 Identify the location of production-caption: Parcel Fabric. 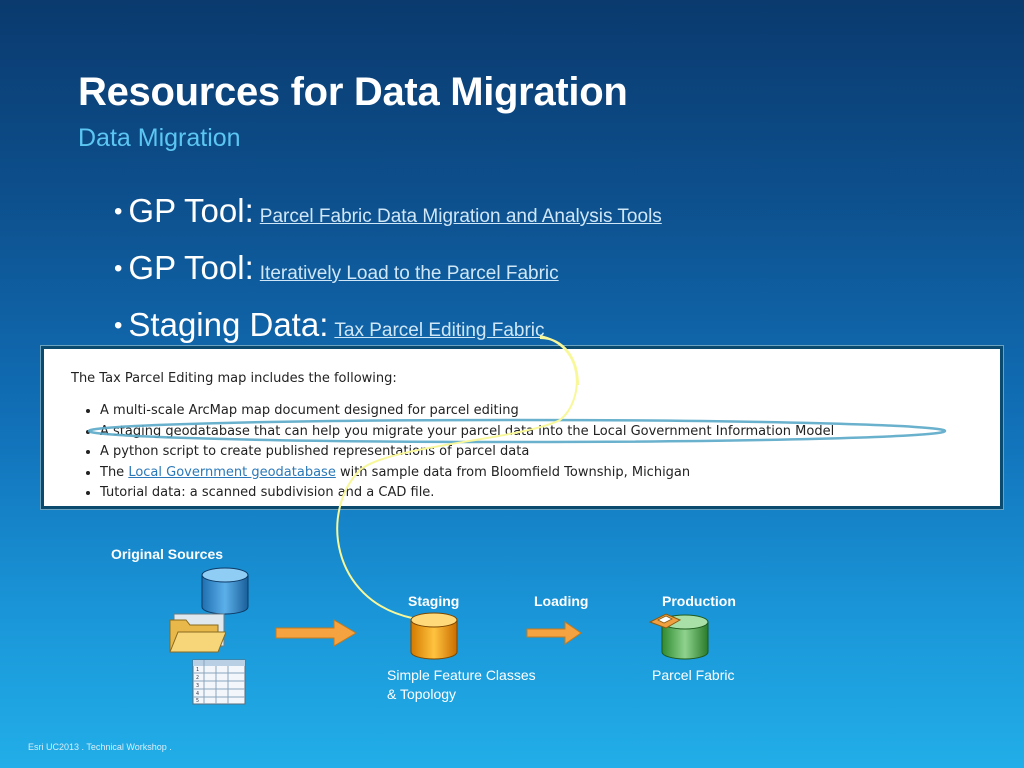
(693, 675).